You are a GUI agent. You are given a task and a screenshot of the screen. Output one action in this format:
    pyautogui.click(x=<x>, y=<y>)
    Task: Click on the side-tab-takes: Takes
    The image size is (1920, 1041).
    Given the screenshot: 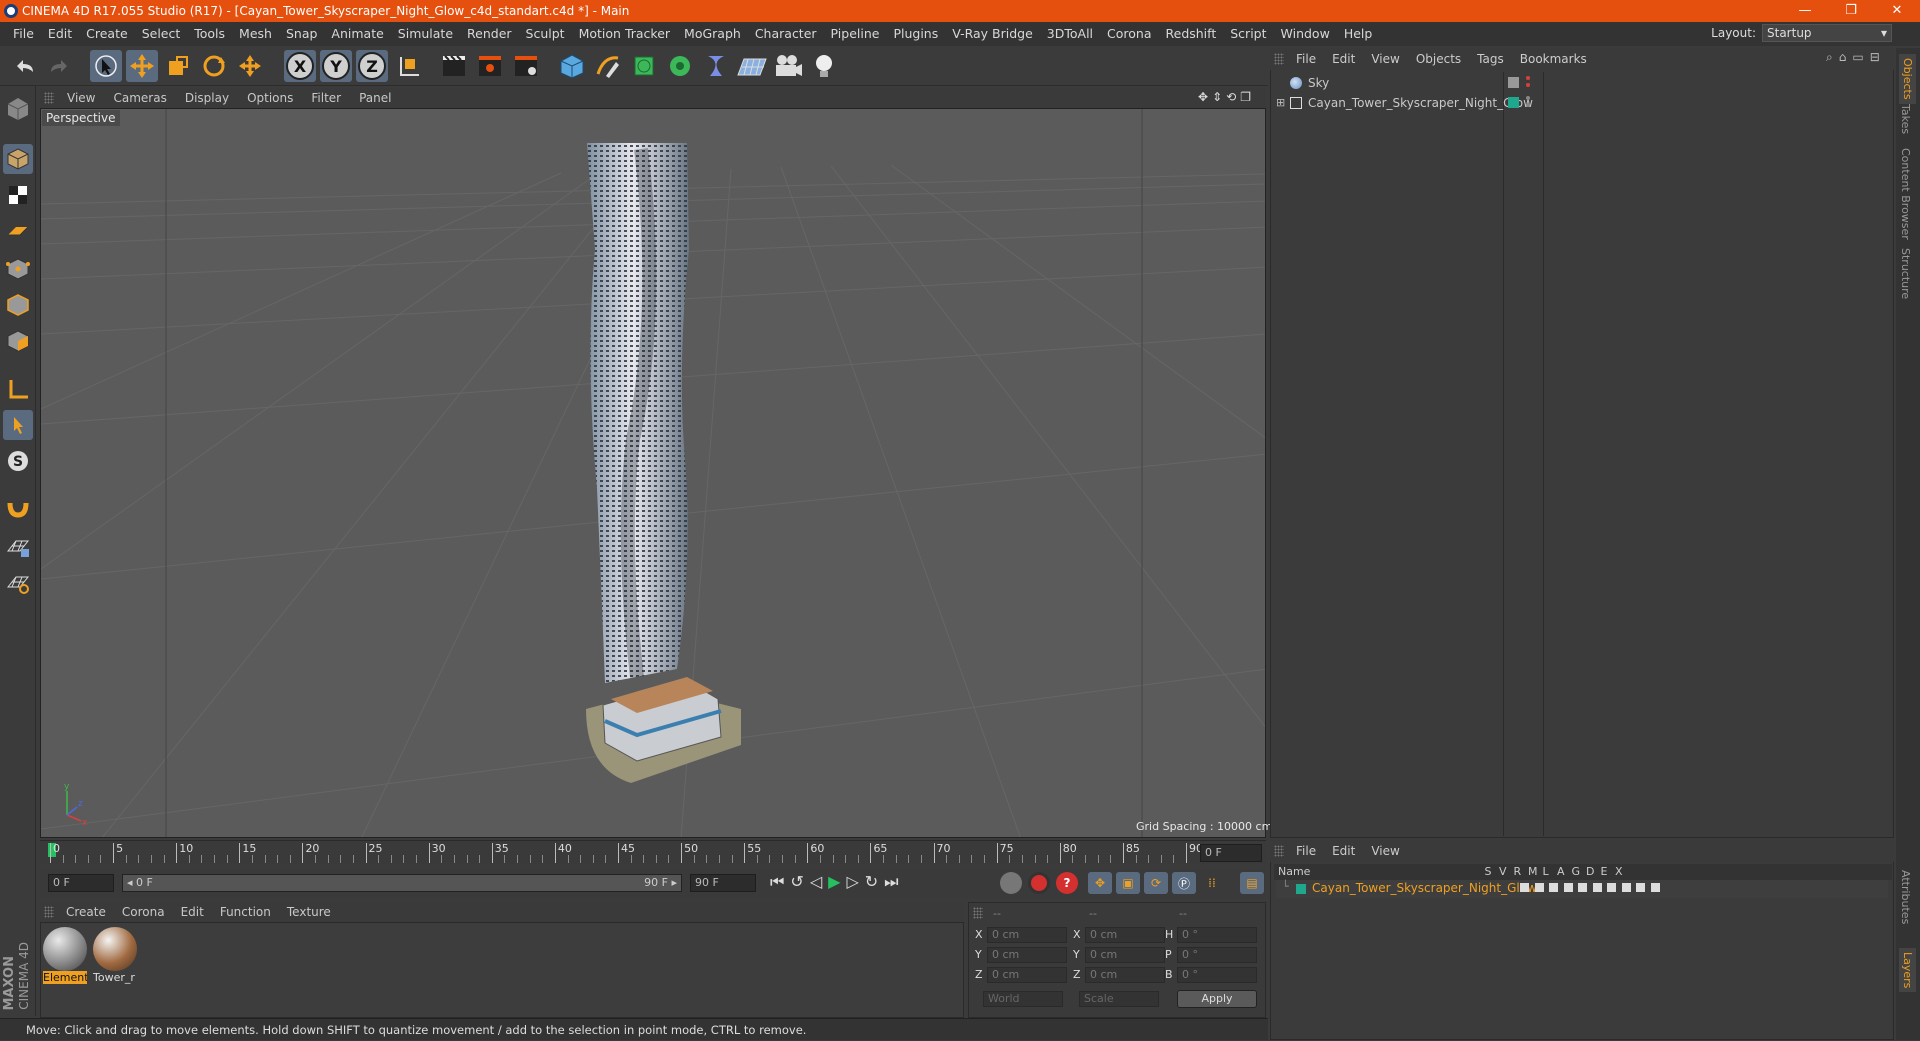 What is the action you would take?
    pyautogui.click(x=1905, y=119)
    